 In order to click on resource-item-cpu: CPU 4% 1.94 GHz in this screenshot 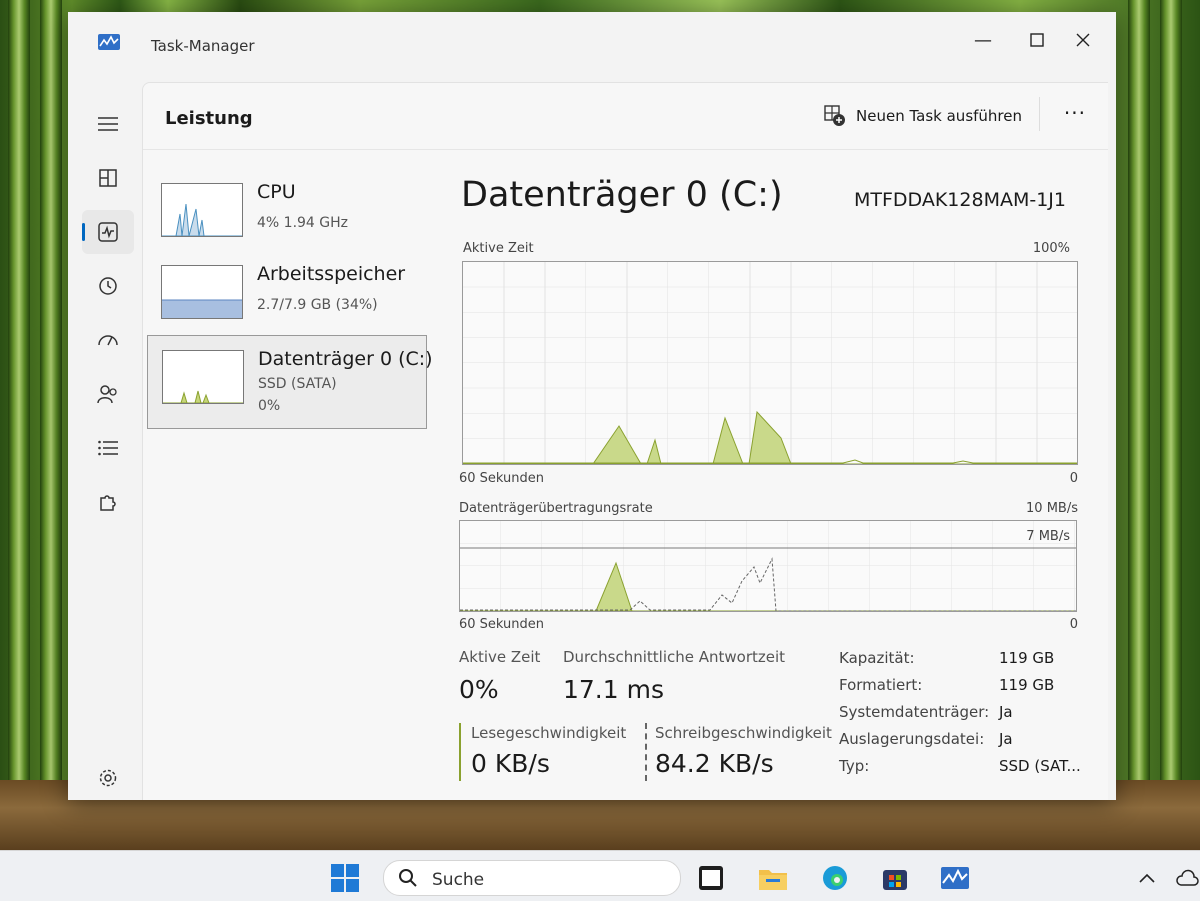, I will do `click(286, 215)`.